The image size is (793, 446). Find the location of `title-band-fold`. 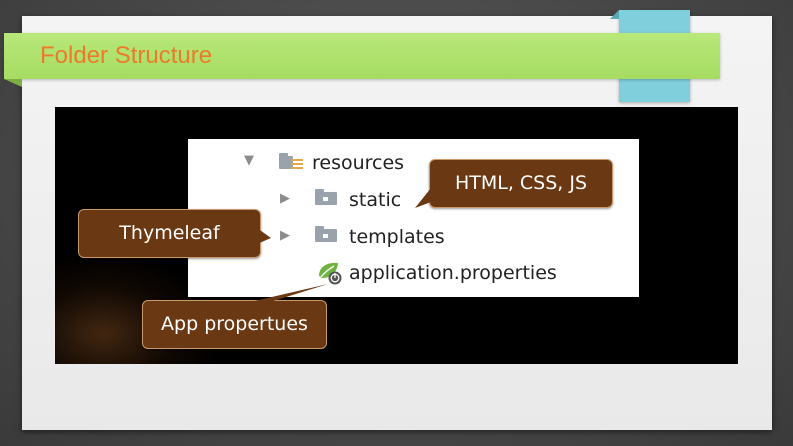

title-band-fold is located at coordinates (13, 83).